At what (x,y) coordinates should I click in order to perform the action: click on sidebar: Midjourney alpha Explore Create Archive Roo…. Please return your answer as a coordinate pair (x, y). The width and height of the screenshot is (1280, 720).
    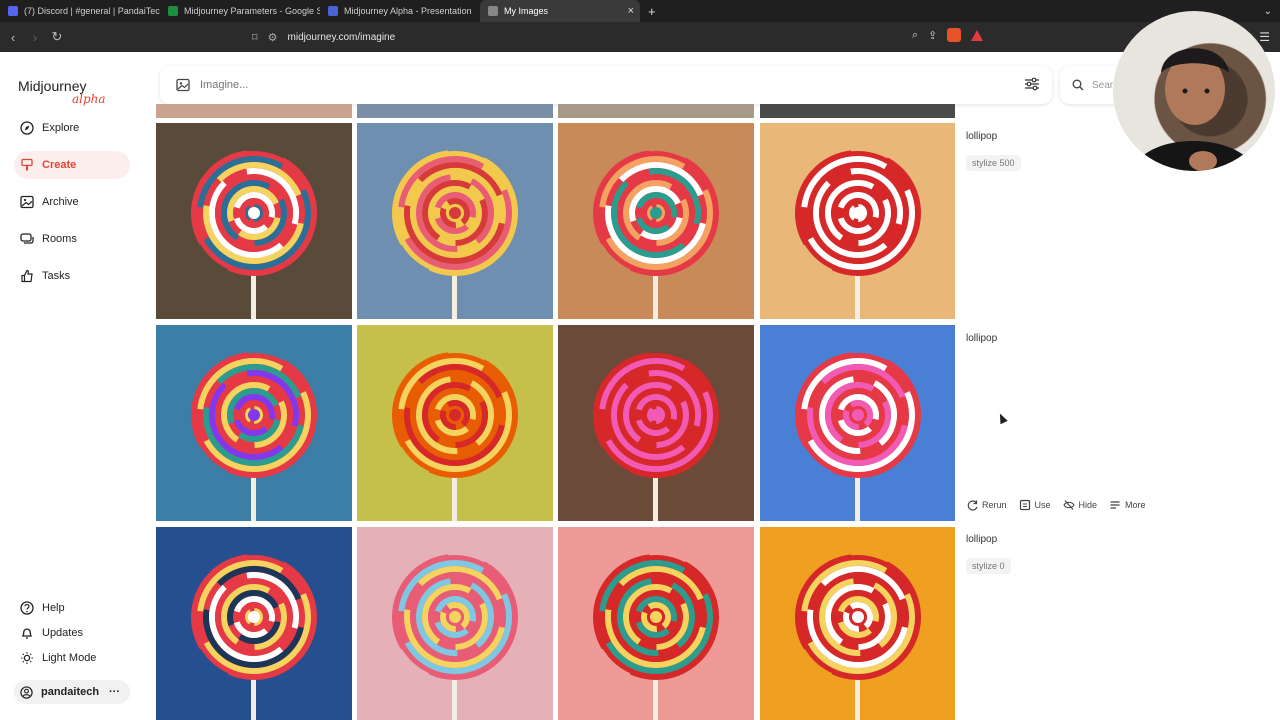
    Looking at the image, I should click on (72, 386).